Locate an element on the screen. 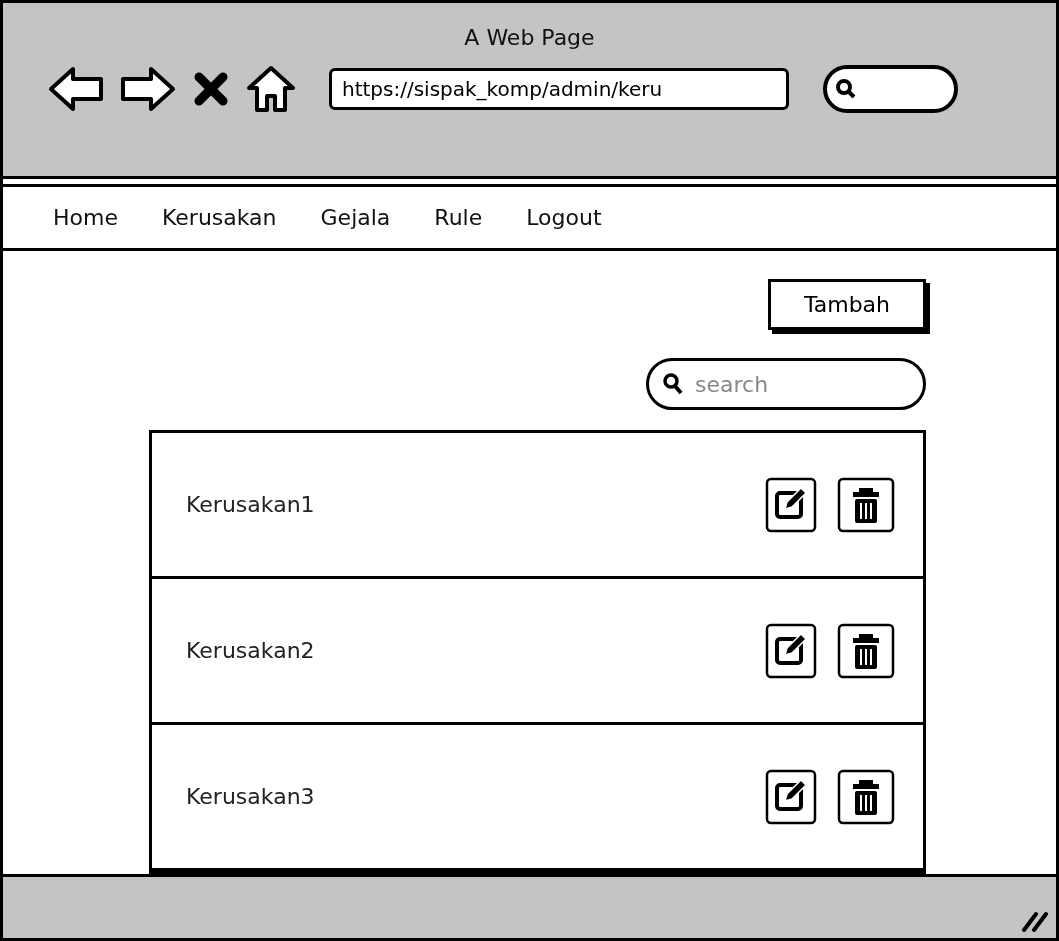 The width and height of the screenshot is (1059, 941). nav-link: Kerusakan is located at coordinates (219, 218).